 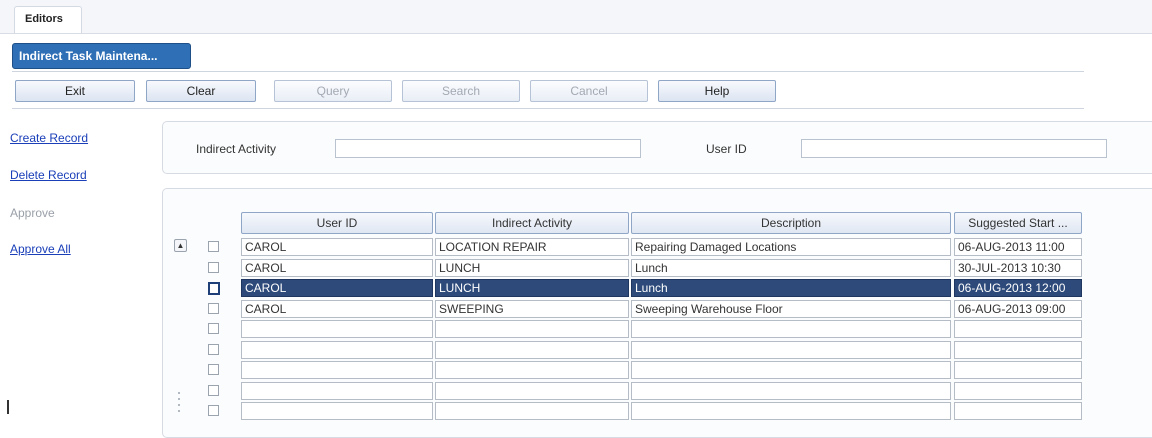 What do you see at coordinates (717, 91) in the screenshot?
I see `help-button: Help` at bounding box center [717, 91].